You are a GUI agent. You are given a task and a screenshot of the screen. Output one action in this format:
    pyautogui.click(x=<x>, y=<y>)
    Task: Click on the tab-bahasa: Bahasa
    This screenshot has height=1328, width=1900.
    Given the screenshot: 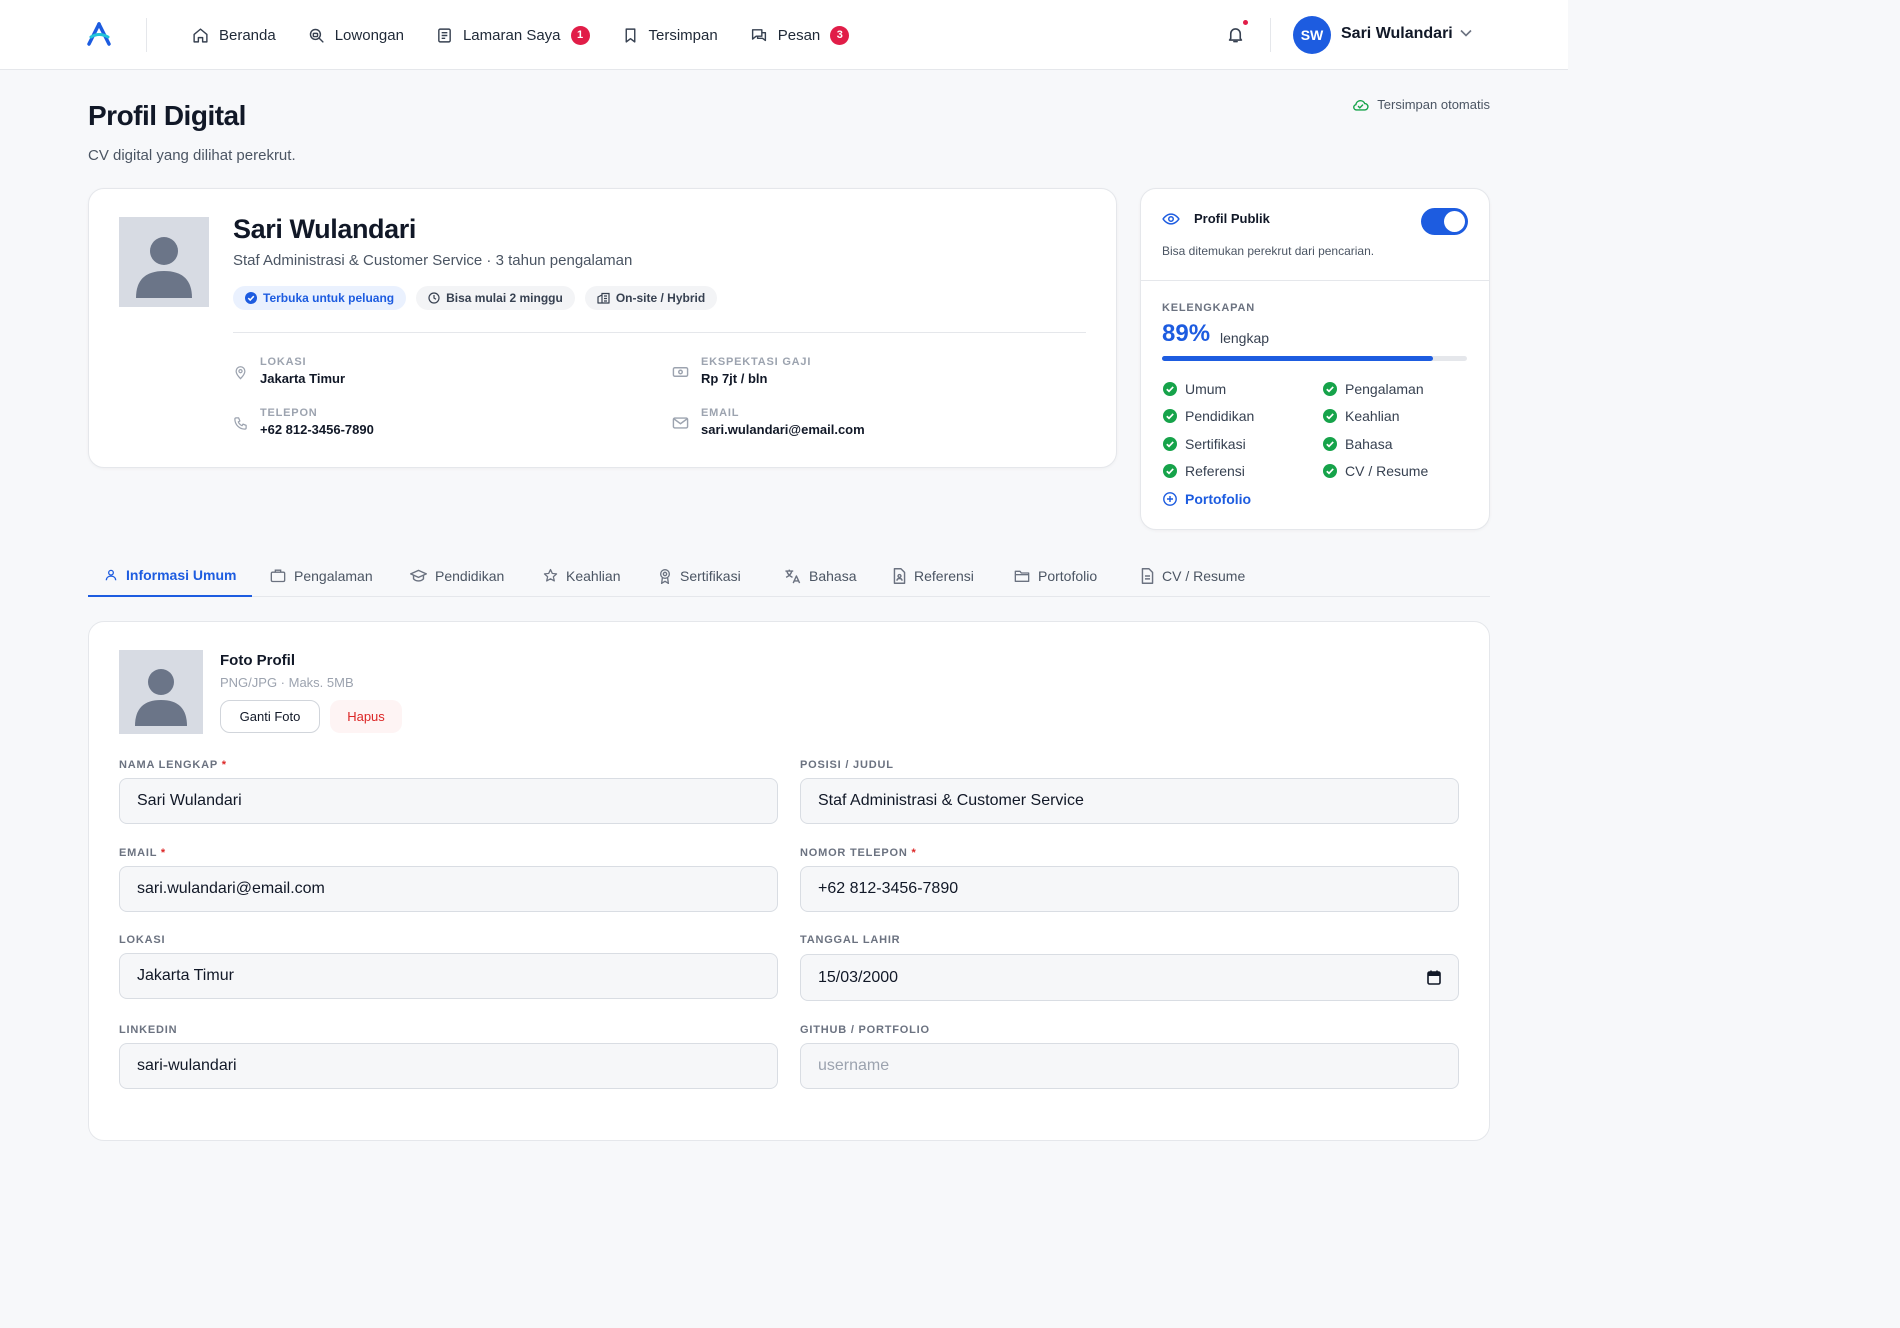 What is the action you would take?
    pyautogui.click(x=820, y=575)
    